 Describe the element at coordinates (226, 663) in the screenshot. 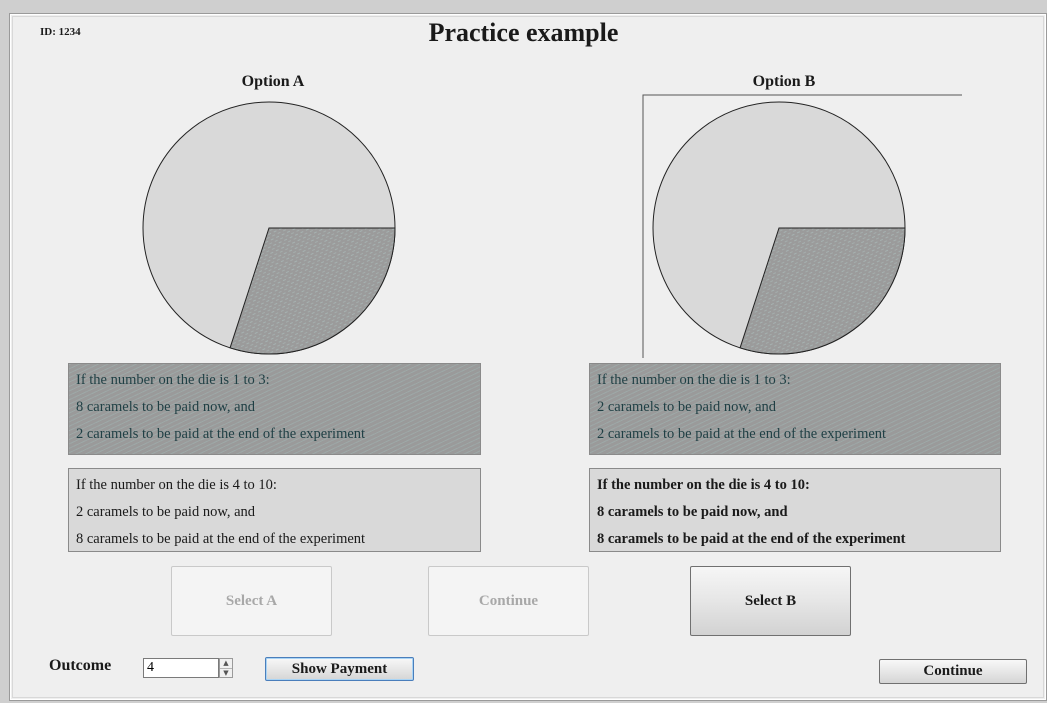

I see `spinner-up-icon: ▲` at that location.